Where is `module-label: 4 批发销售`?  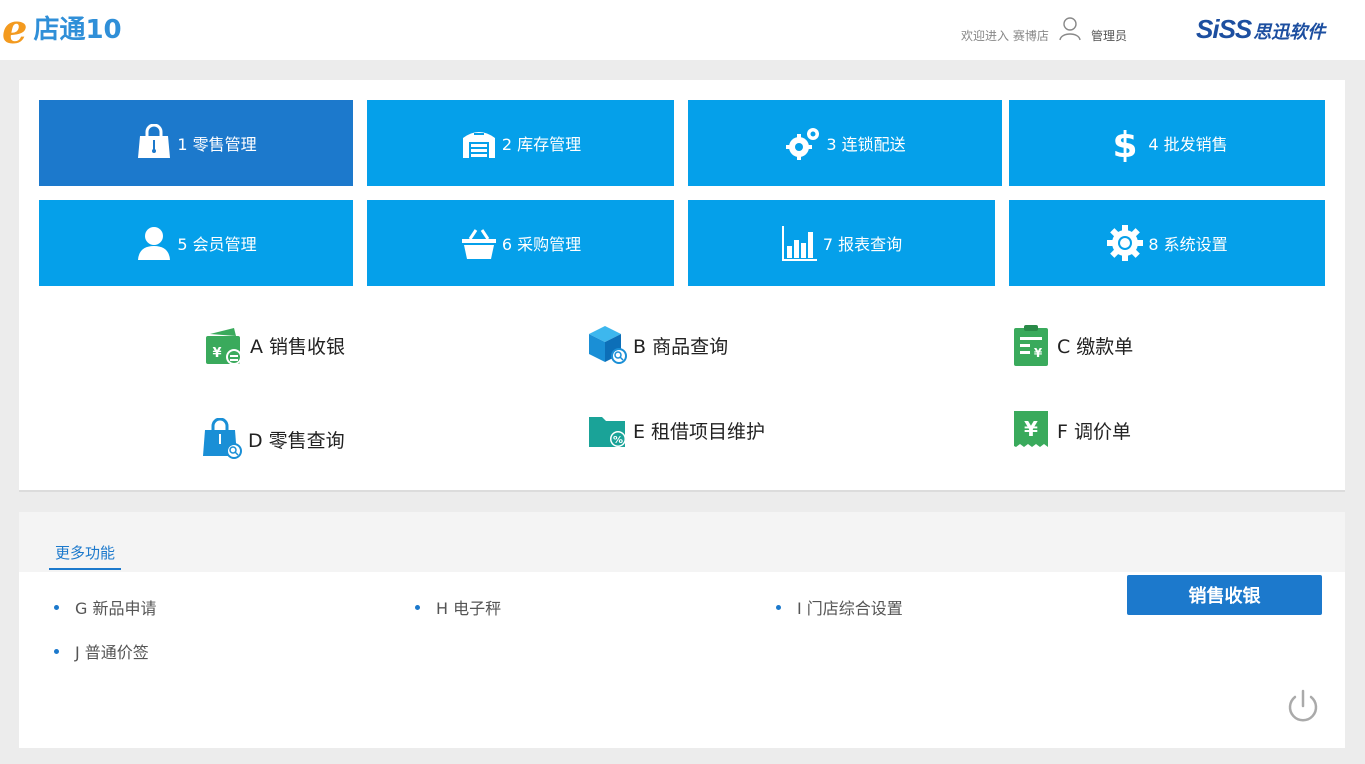
module-label: 4 批发销售 is located at coordinates (1188, 144).